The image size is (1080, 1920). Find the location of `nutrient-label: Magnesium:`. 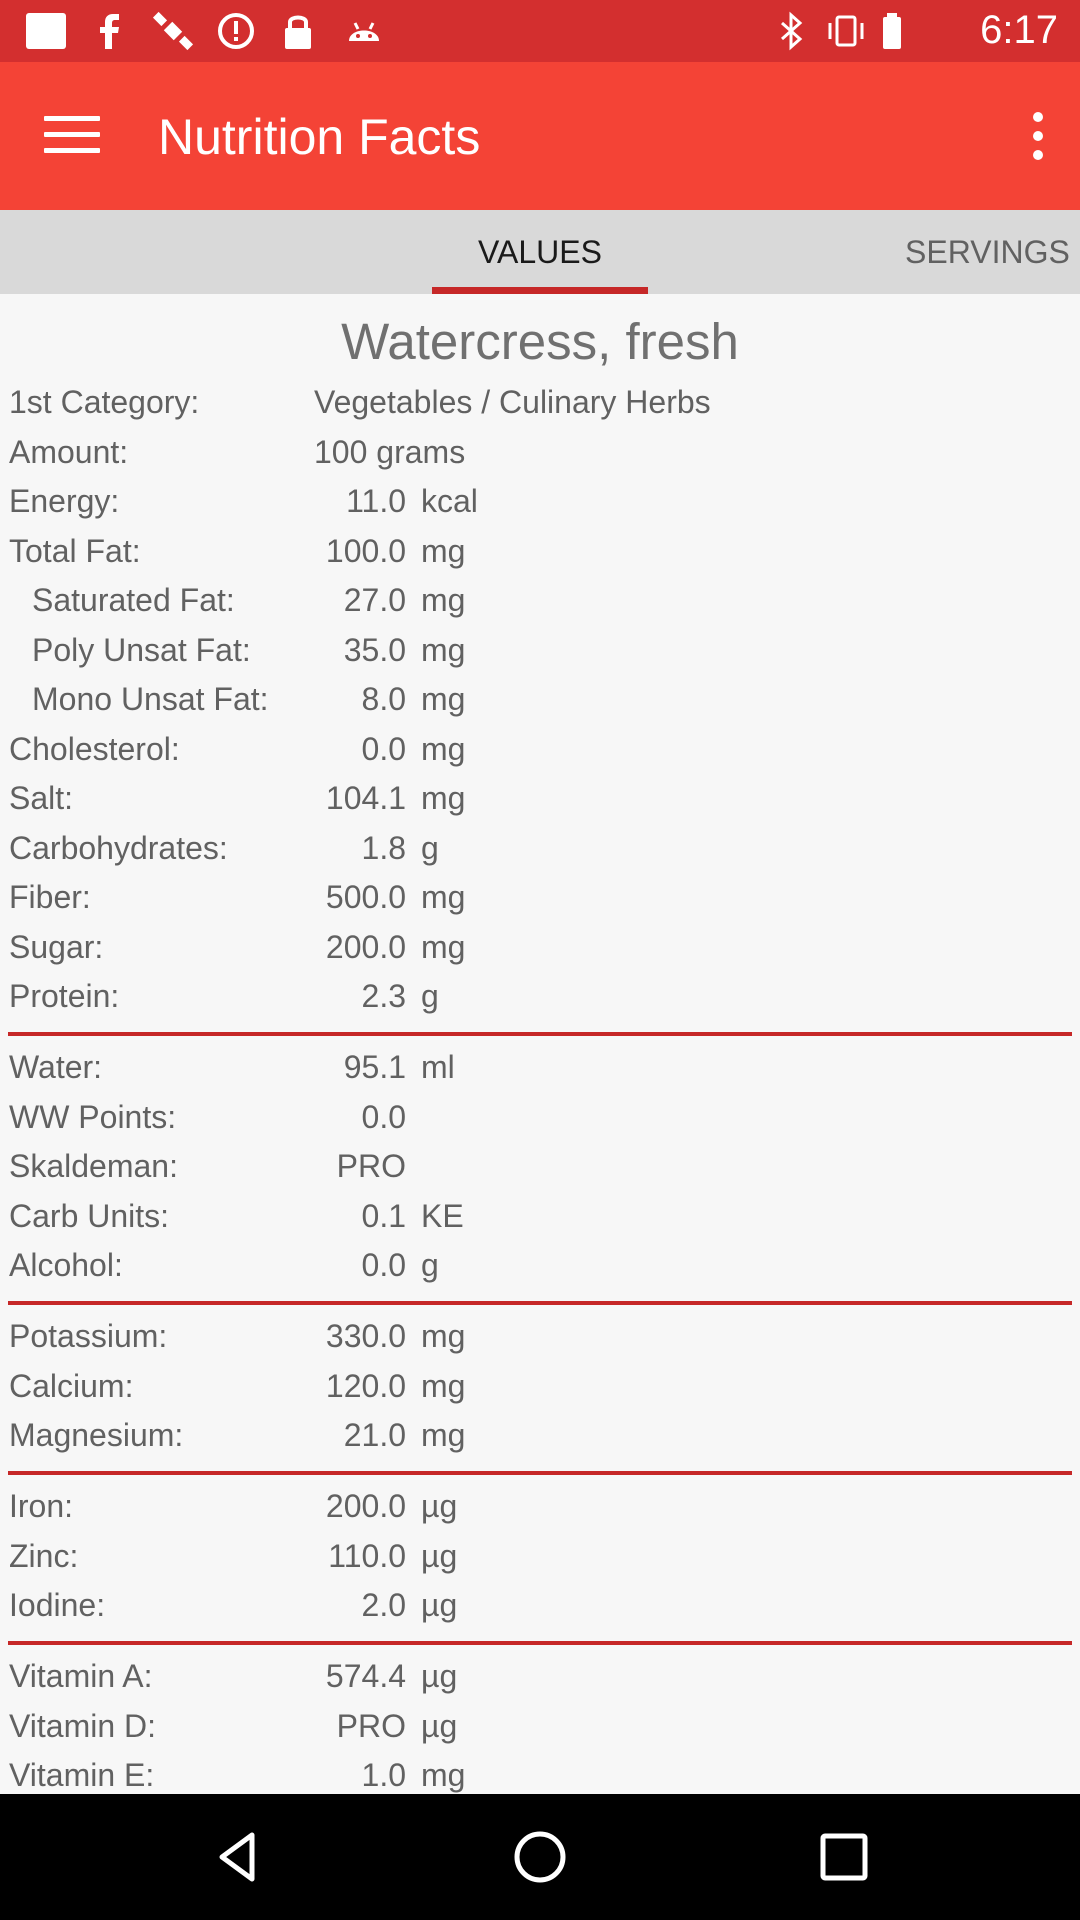

nutrient-label: Magnesium: is located at coordinates (96, 1435).